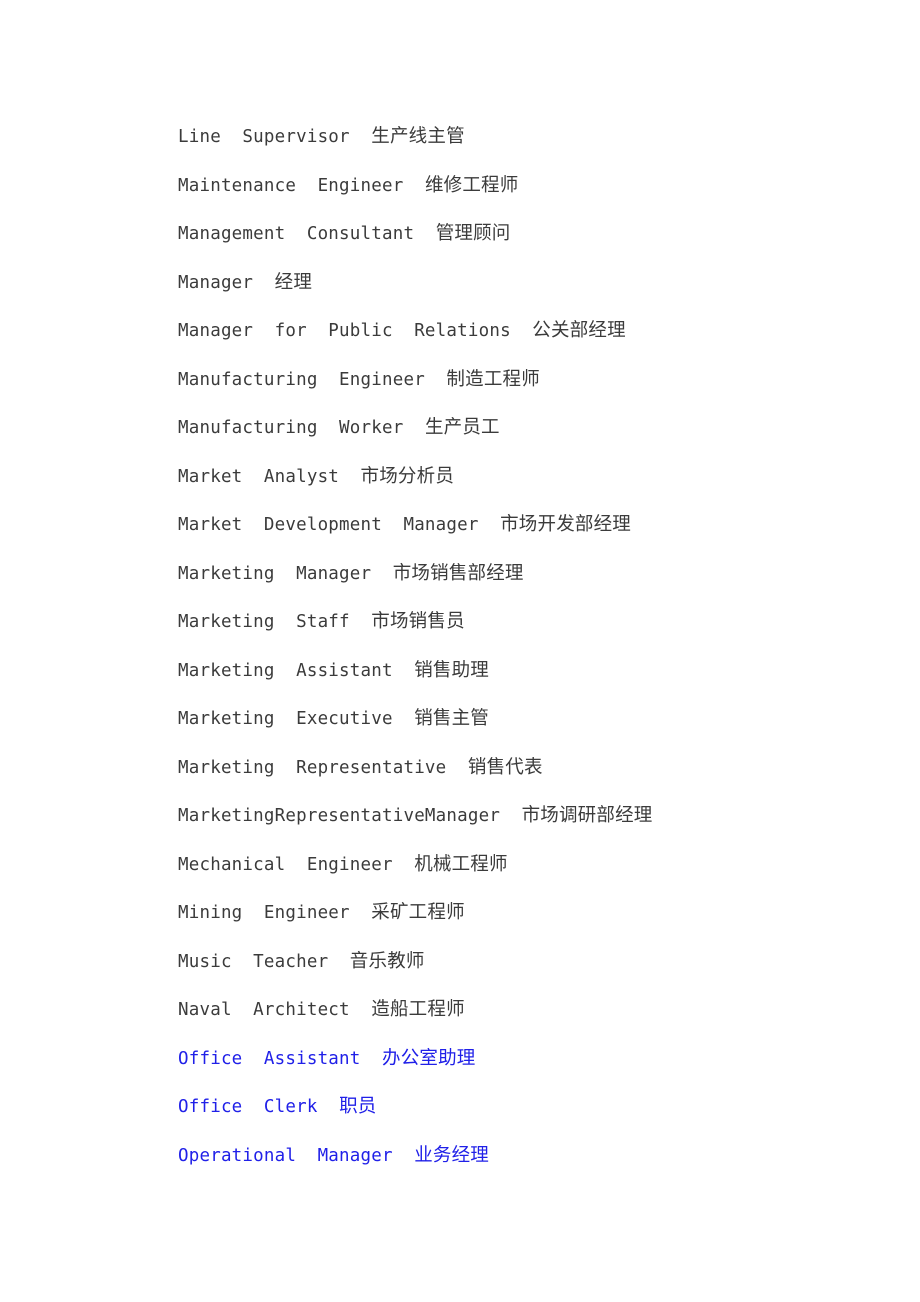 The height and width of the screenshot is (1302, 920). What do you see at coordinates (519, 1156) in the screenshot?
I see `glossary-entry-link: Operational Manager 业务经理` at bounding box center [519, 1156].